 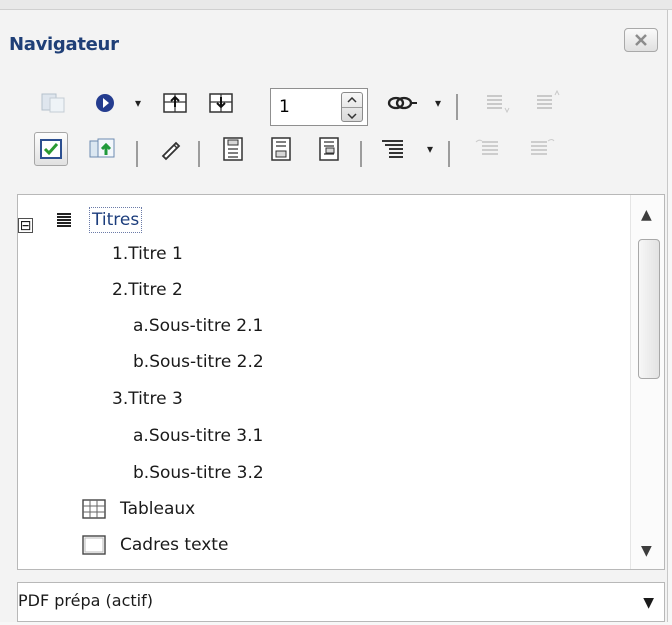 I want to click on scrollbar-thumb, so click(x=649, y=309).